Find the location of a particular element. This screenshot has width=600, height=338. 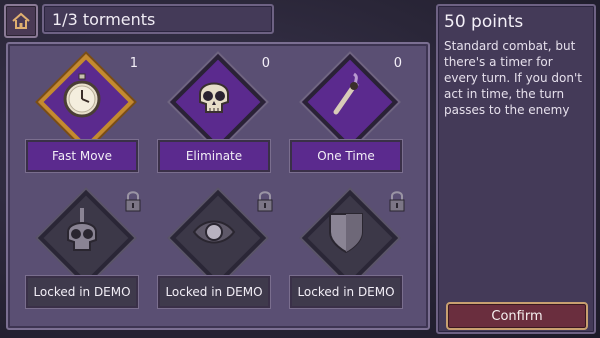

eye-icon is located at coordinates (214, 232).